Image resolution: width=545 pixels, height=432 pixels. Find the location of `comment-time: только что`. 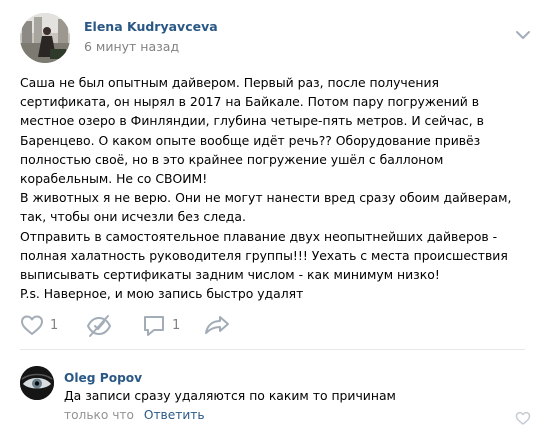

comment-time: только что is located at coordinates (99, 415).